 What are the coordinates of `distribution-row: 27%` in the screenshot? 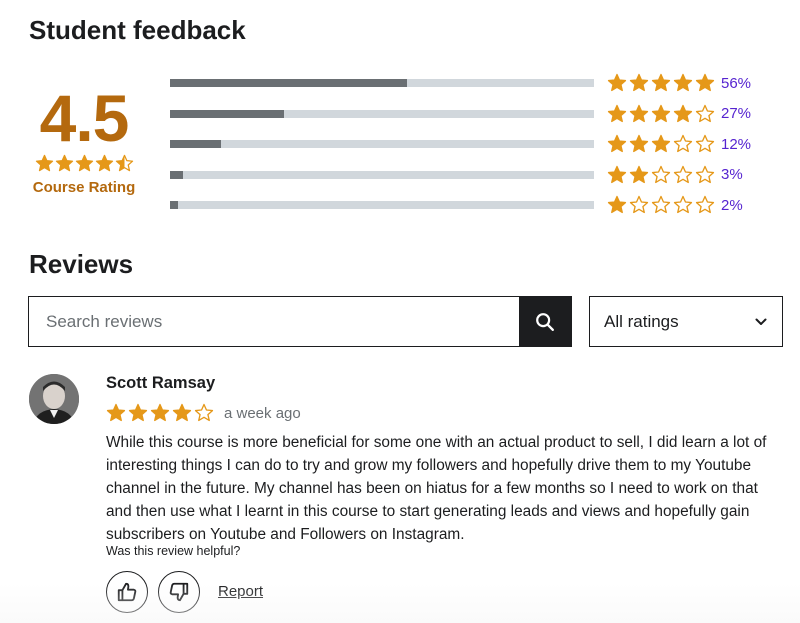 It's located at (475, 114).